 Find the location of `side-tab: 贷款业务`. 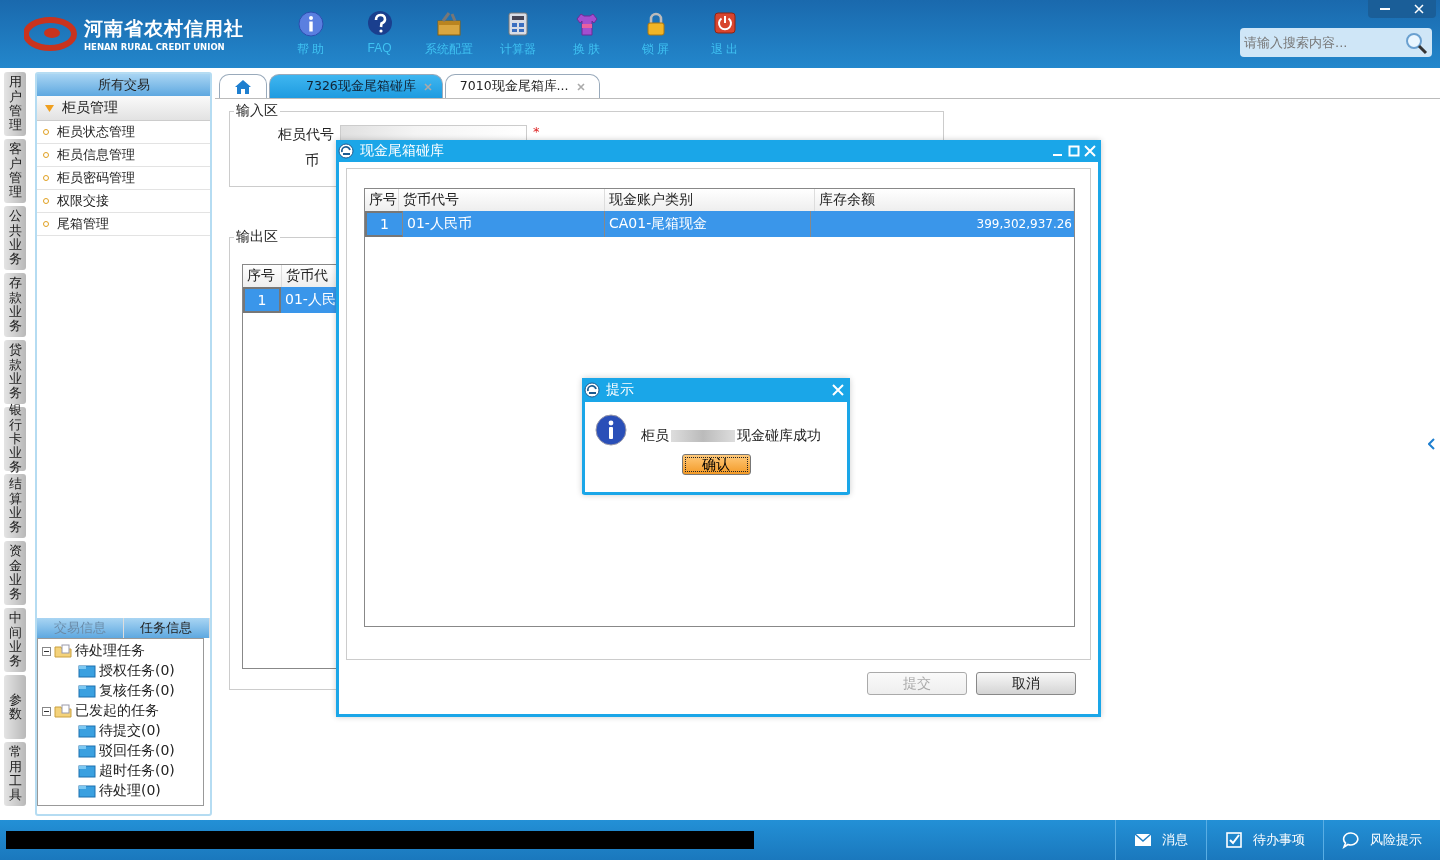

side-tab: 贷款业务 is located at coordinates (15, 372).